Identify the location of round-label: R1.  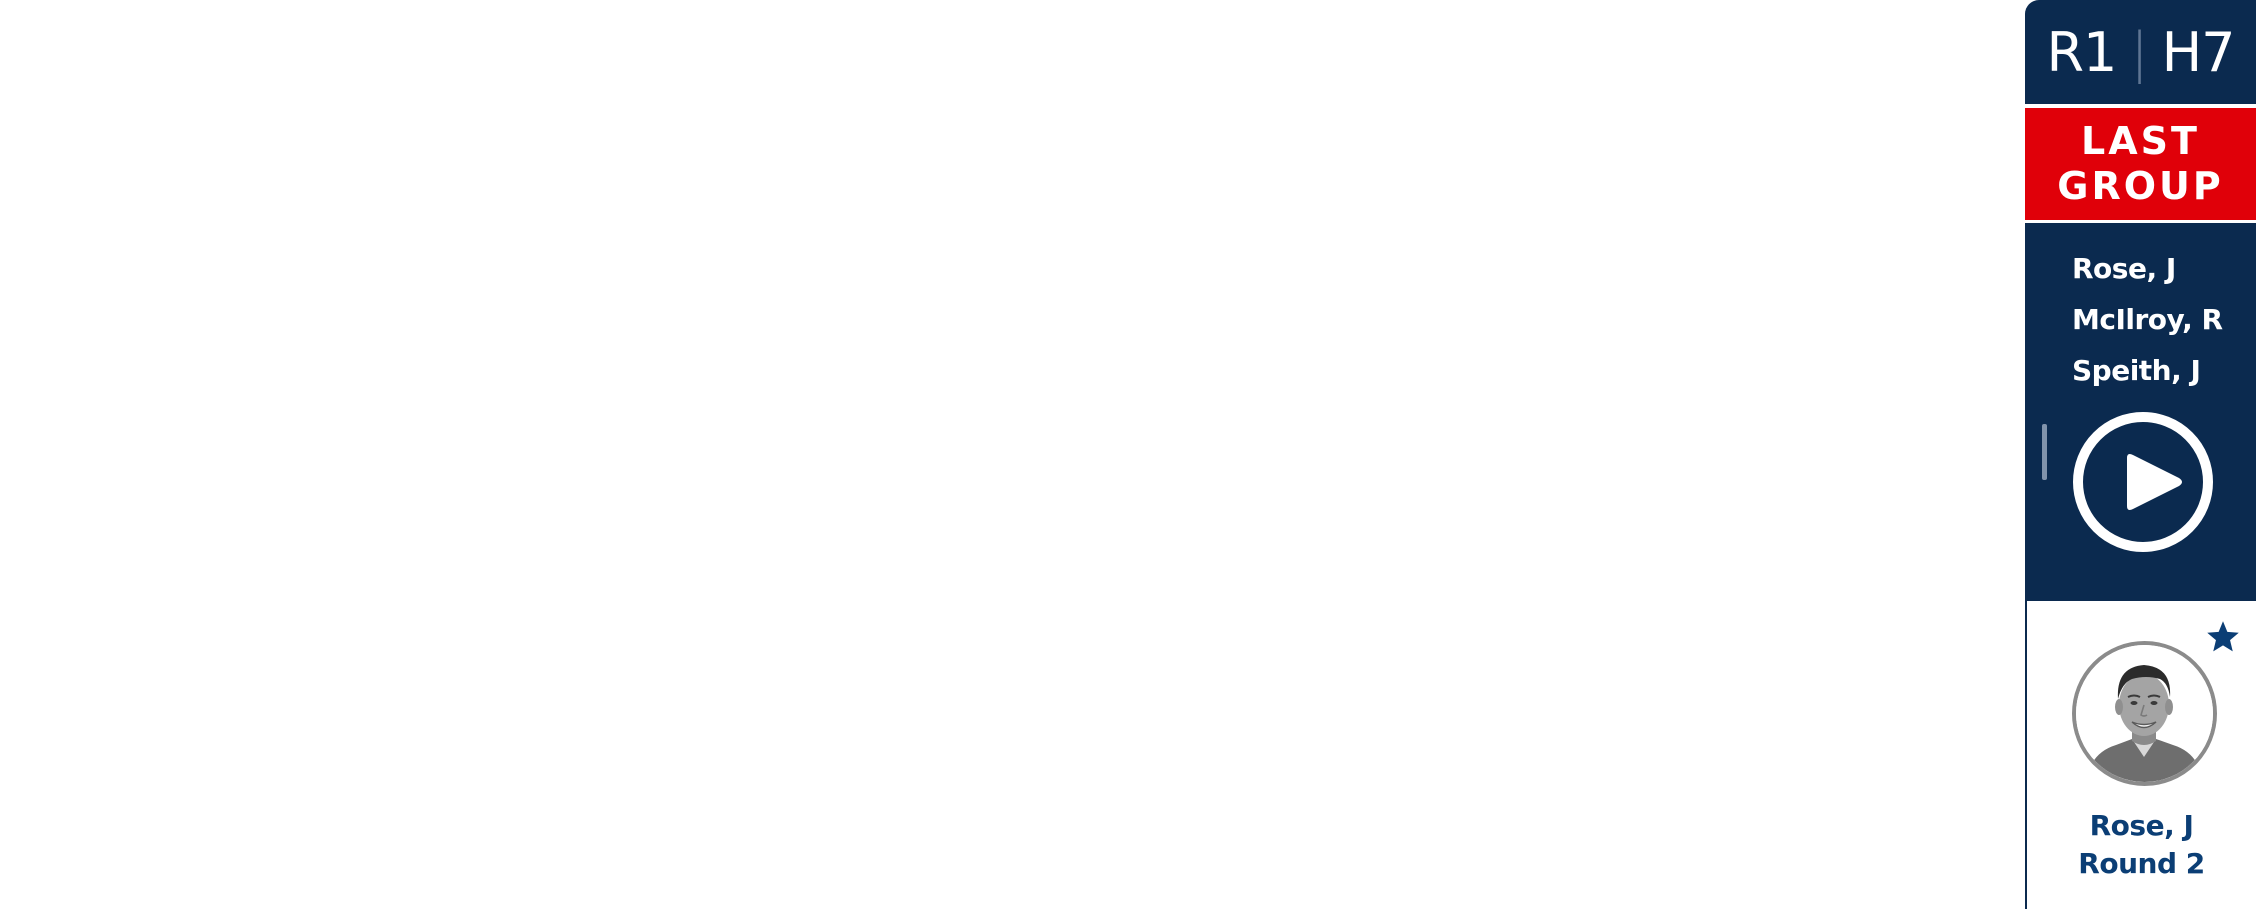
(2081, 52).